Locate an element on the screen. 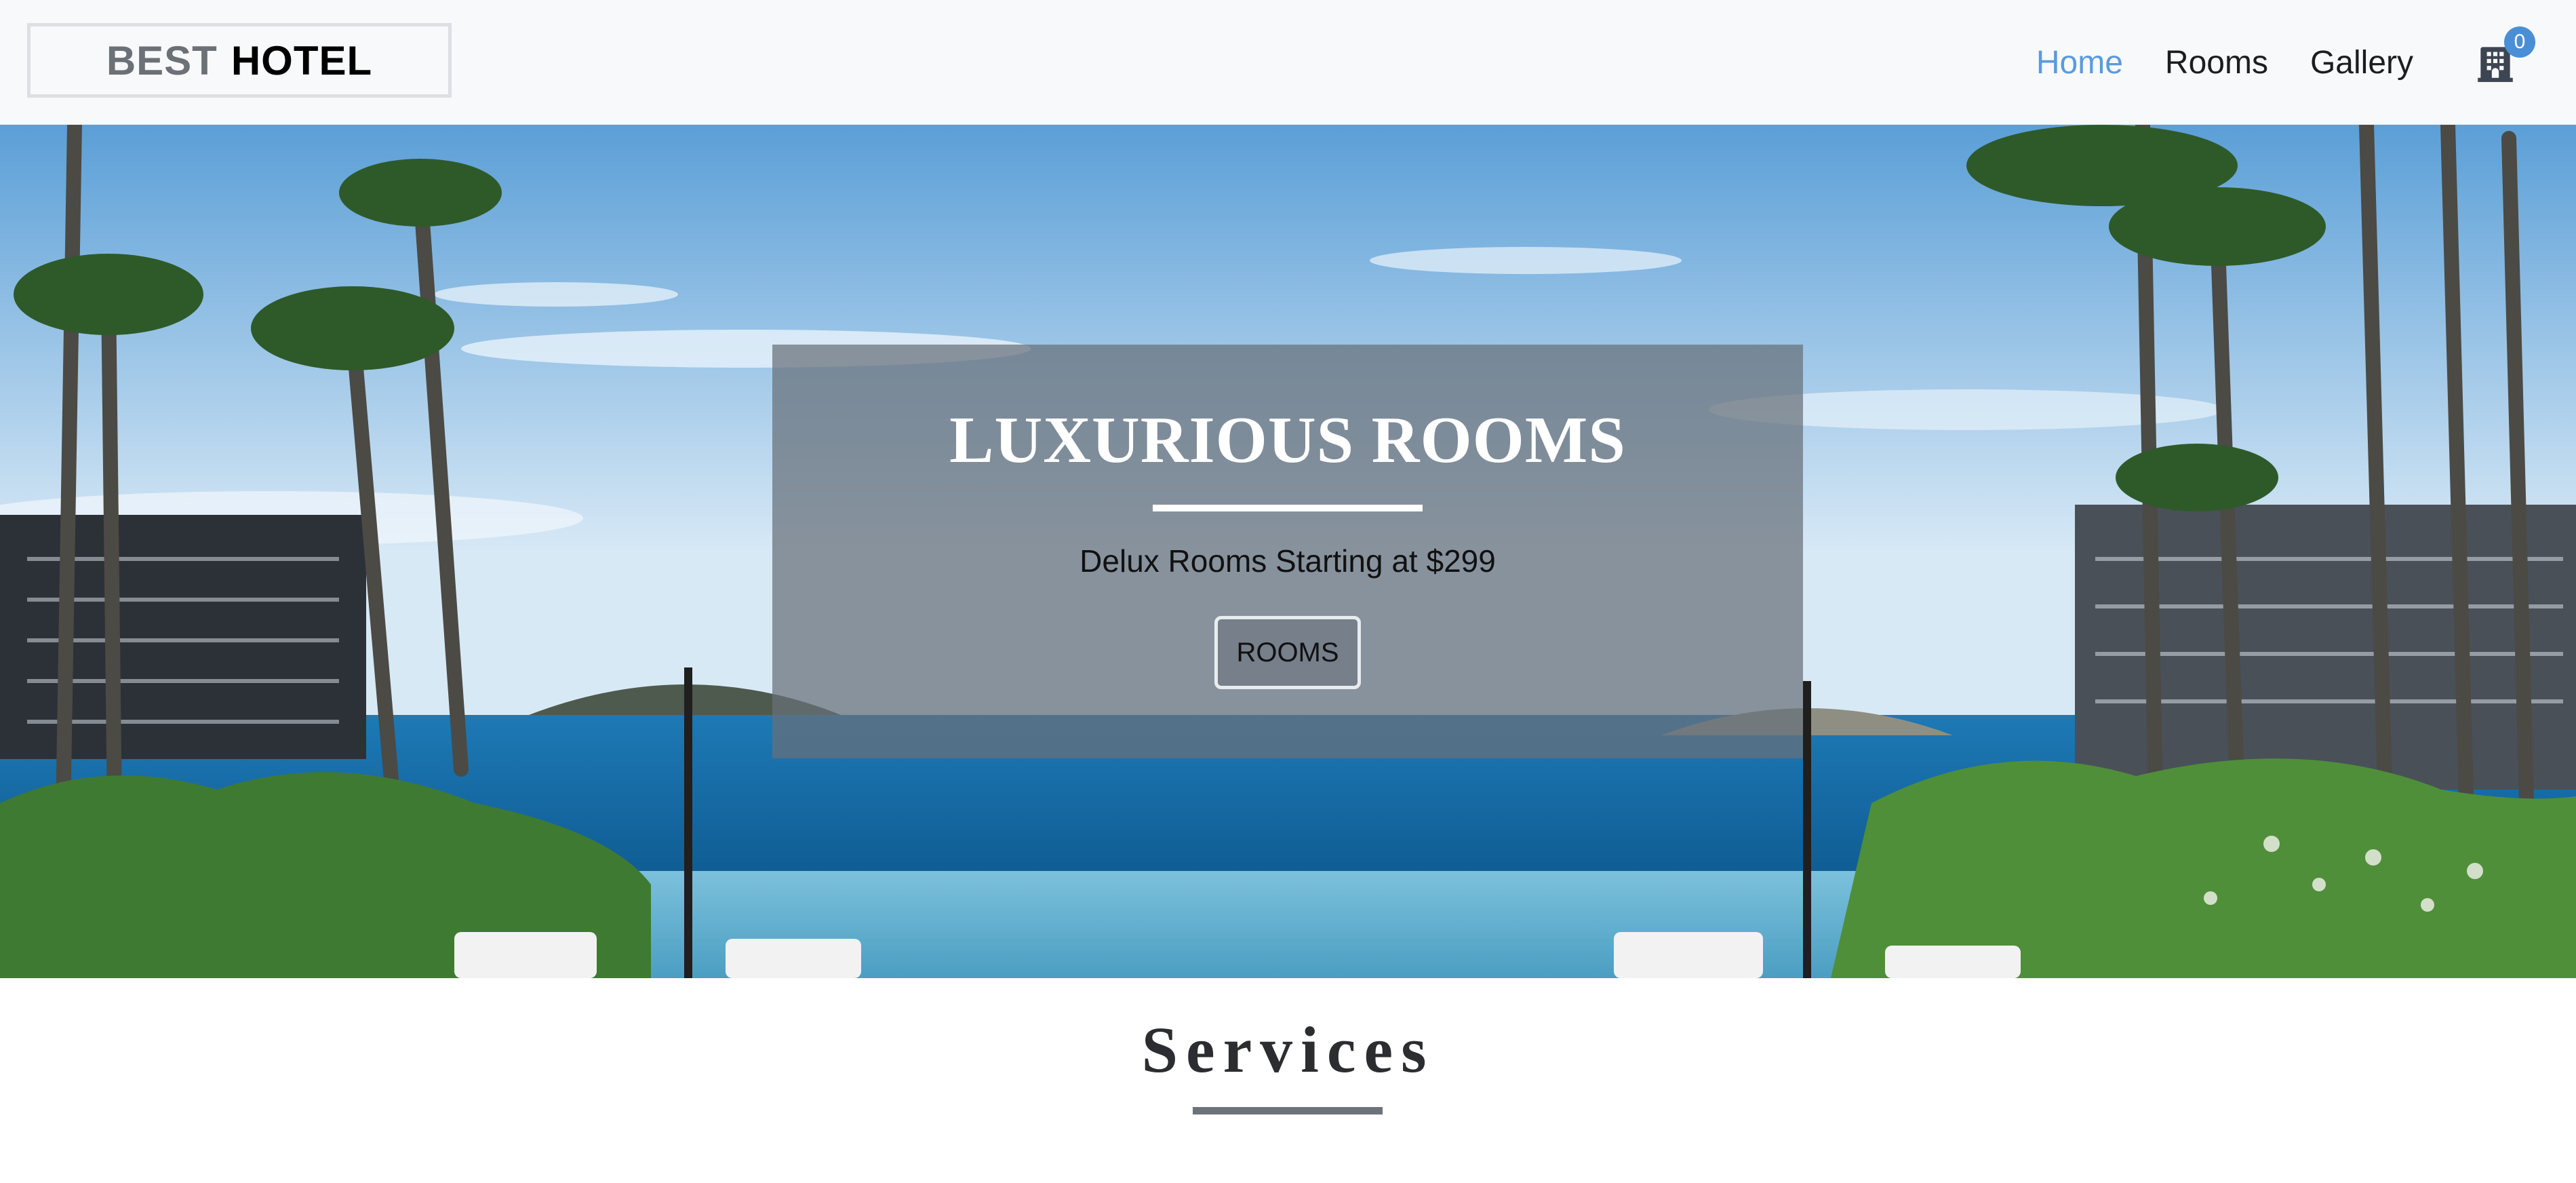 Image resolution: width=2576 pixels, height=1183 pixels. hero-subtitle: Delux Rooms Starting at $299 is located at coordinates (1287, 561).